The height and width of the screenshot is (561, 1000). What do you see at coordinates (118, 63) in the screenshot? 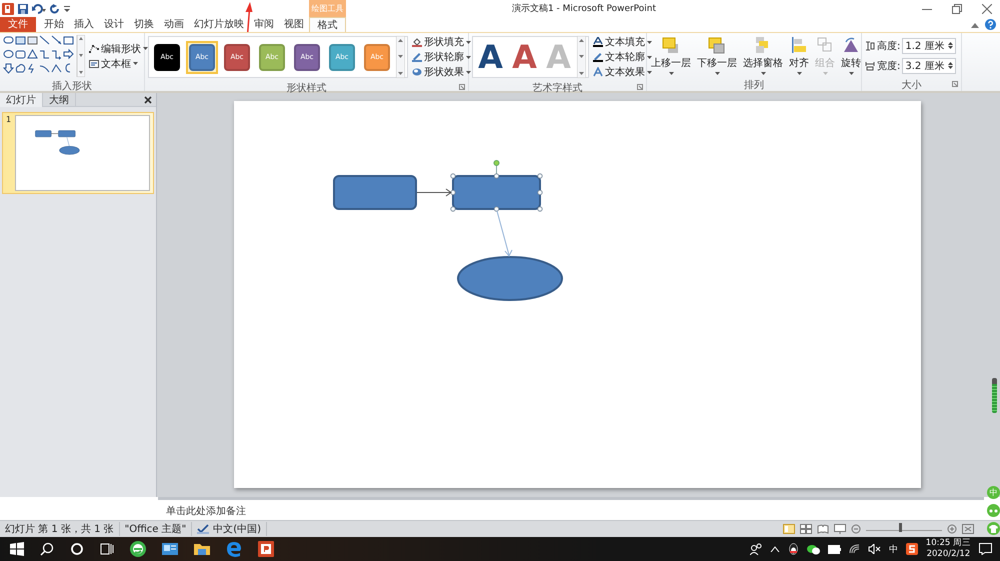
I see `command-button: 文本框` at bounding box center [118, 63].